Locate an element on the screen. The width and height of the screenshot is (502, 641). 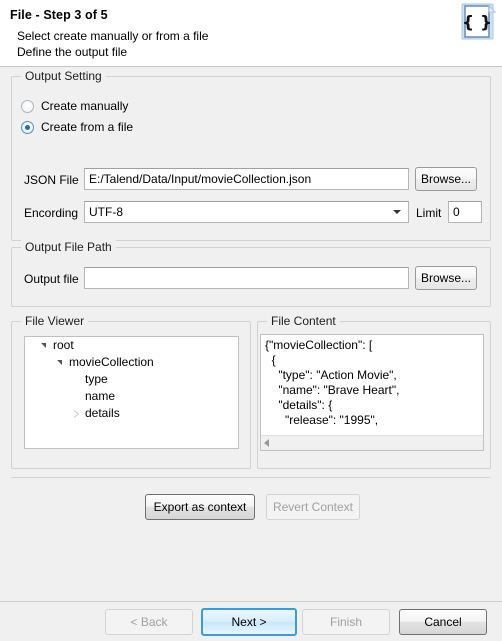
file-viewer-tree: root movieCollection type name details is located at coordinates (131, 392).